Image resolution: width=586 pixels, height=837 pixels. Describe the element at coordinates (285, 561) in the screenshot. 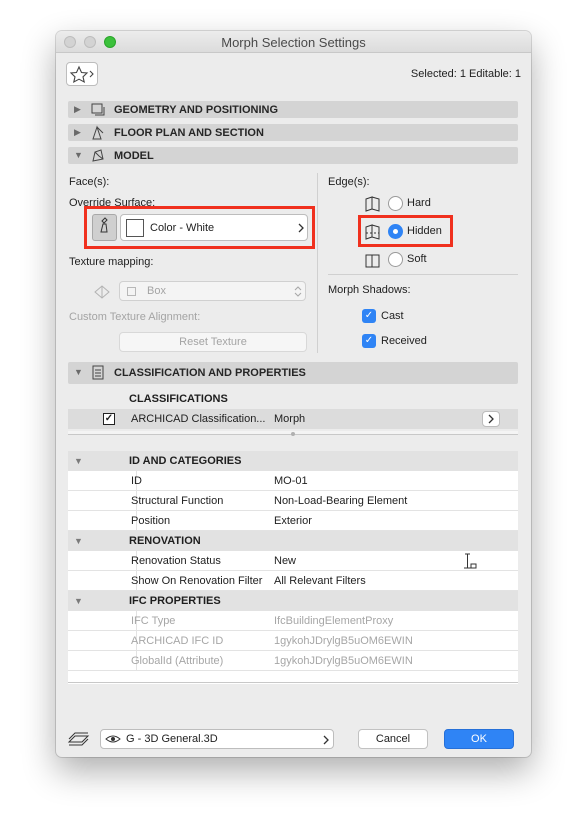

I see `property-value: New` at that location.